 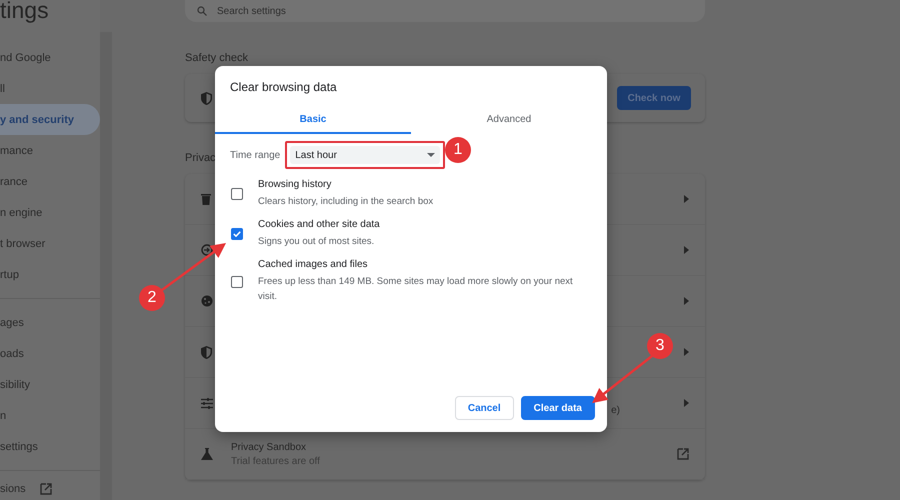 I want to click on option-description: Frees up less than 149 MB. Some sites may load more slowly on your next visit., so click(x=416, y=289).